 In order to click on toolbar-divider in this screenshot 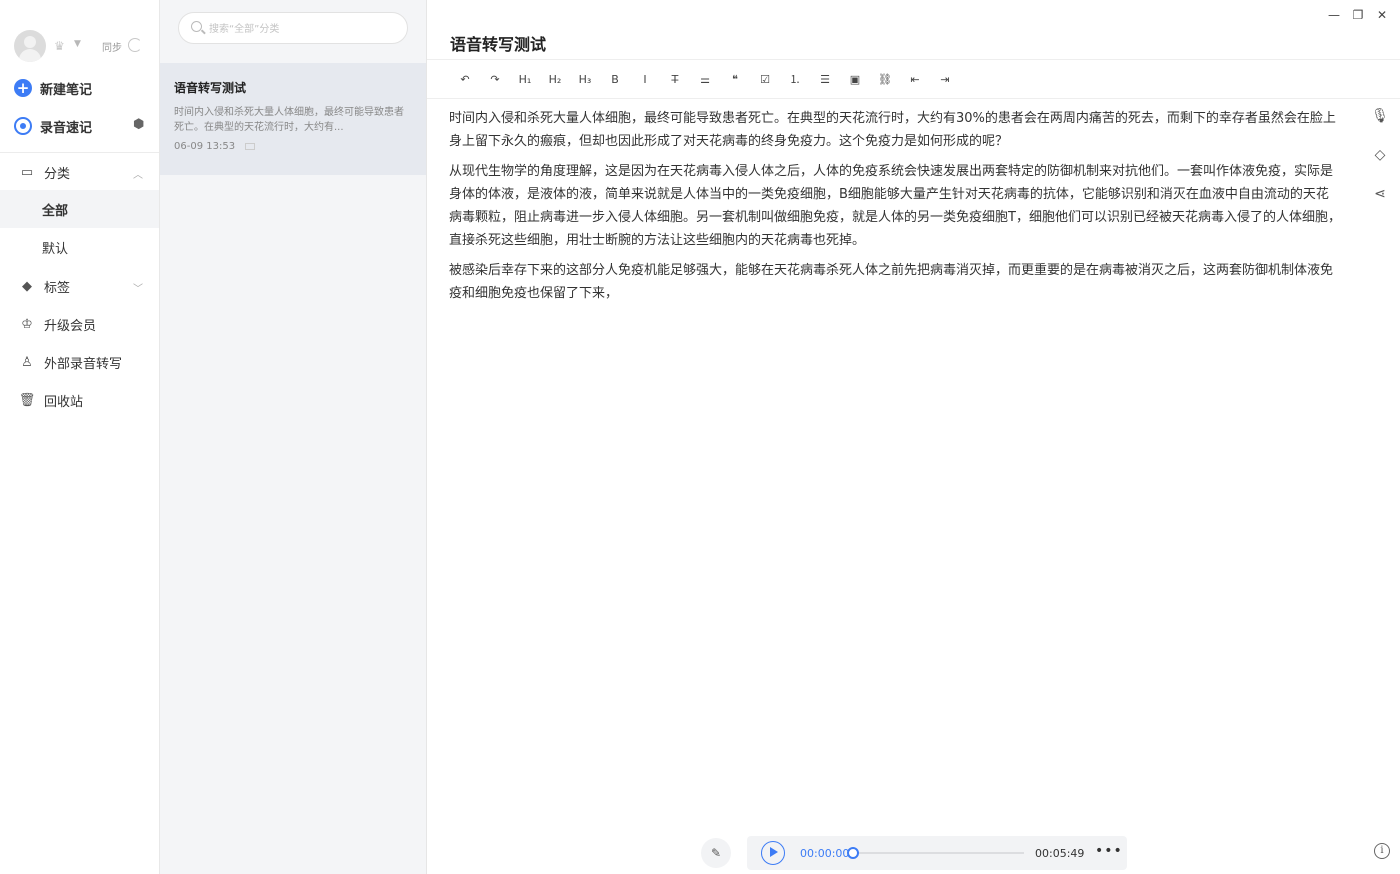, I will do `click(913, 98)`.